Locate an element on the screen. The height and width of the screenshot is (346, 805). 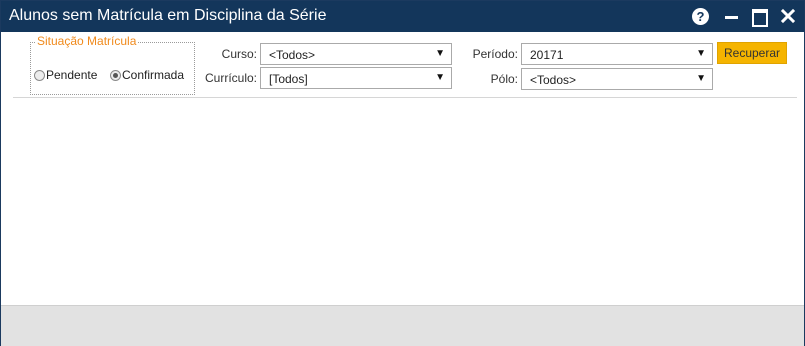
curso-value: <Todos> is located at coordinates (292, 55).